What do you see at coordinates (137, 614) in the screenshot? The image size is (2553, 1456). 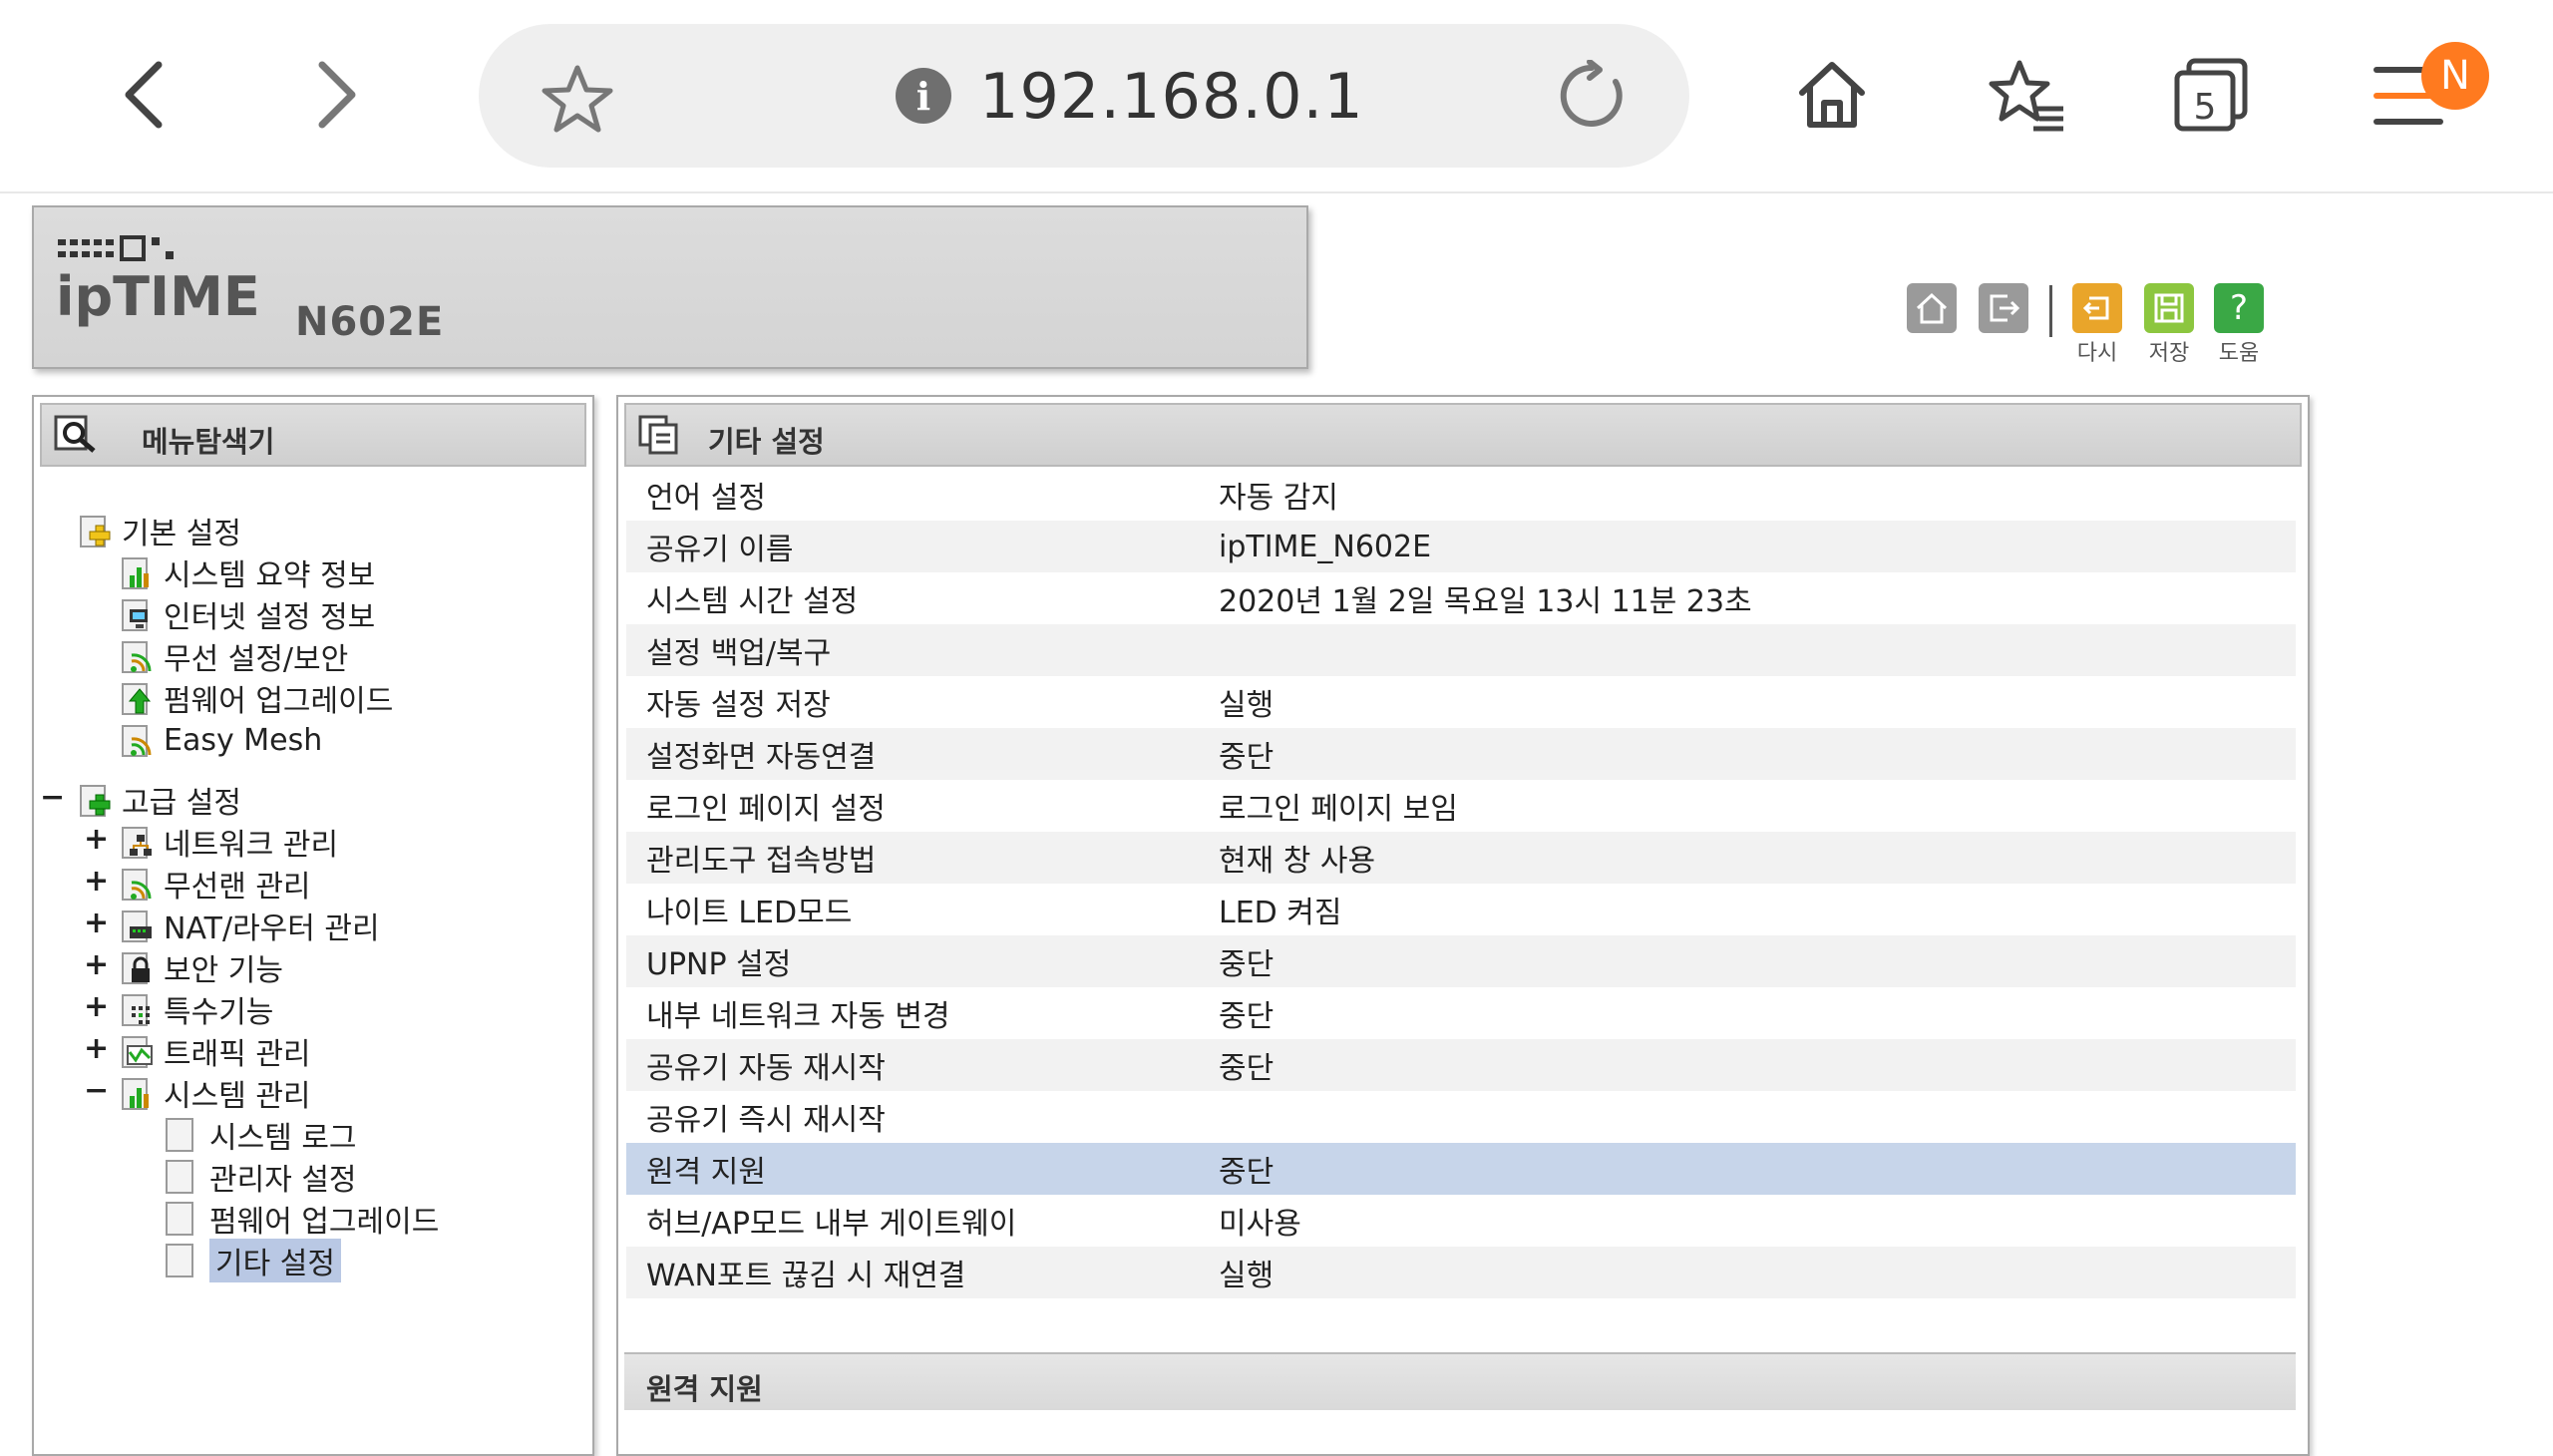 I see `monitor-doc-icon` at bounding box center [137, 614].